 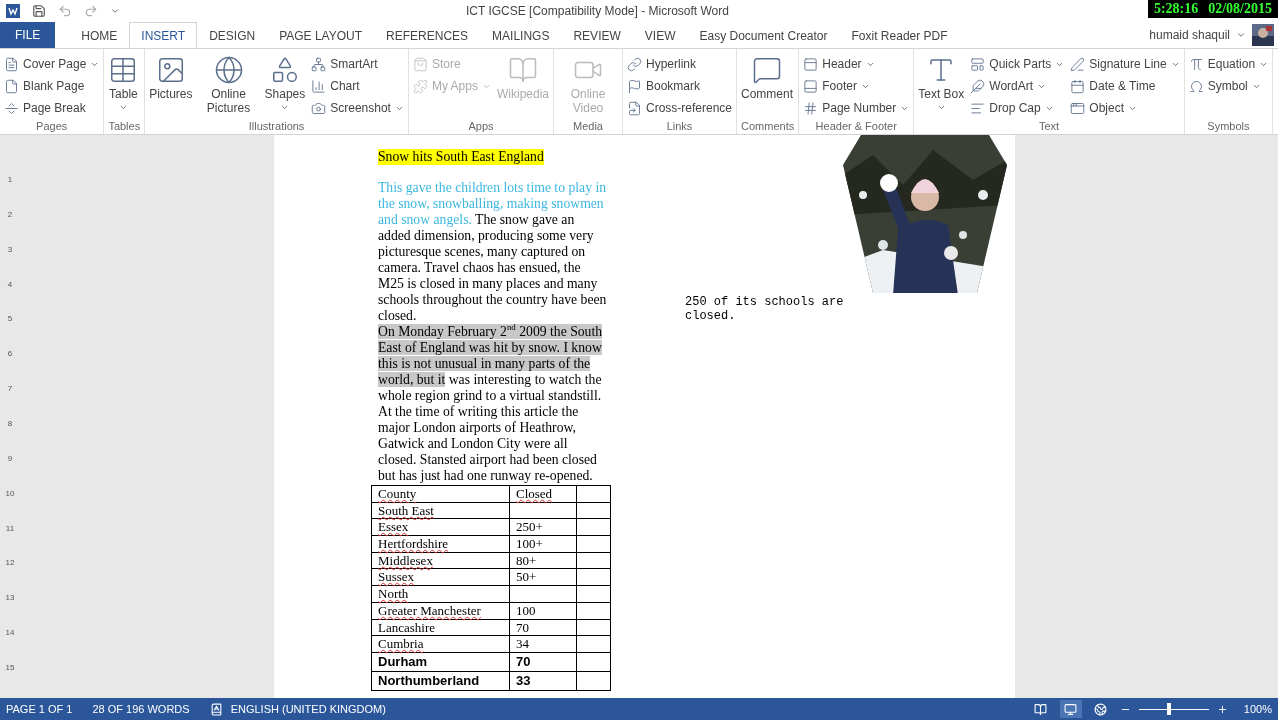 What do you see at coordinates (28, 35) in the screenshot?
I see `file-tab: FILE` at bounding box center [28, 35].